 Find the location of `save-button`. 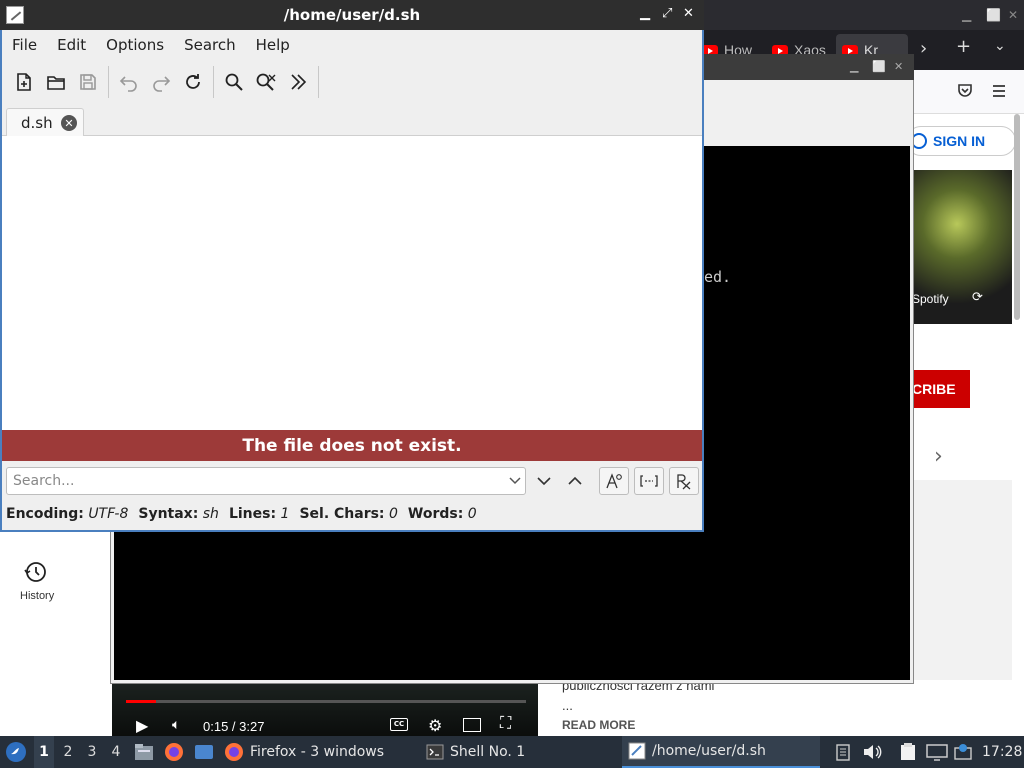

save-button is located at coordinates (88, 82).